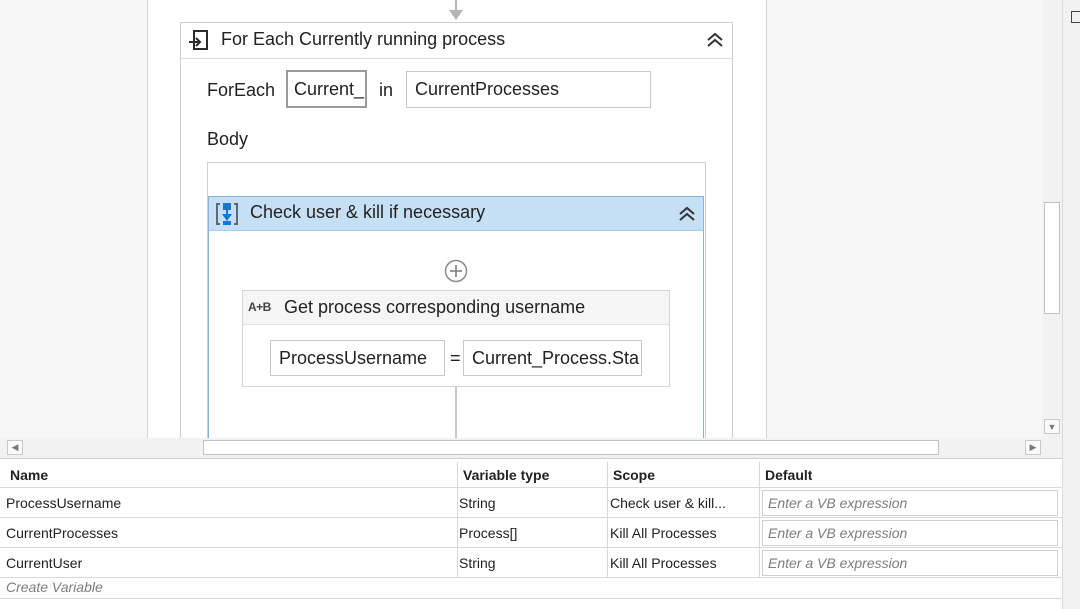 The width and height of the screenshot is (1080, 609). What do you see at coordinates (227, 214) in the screenshot?
I see `sequence-icon` at bounding box center [227, 214].